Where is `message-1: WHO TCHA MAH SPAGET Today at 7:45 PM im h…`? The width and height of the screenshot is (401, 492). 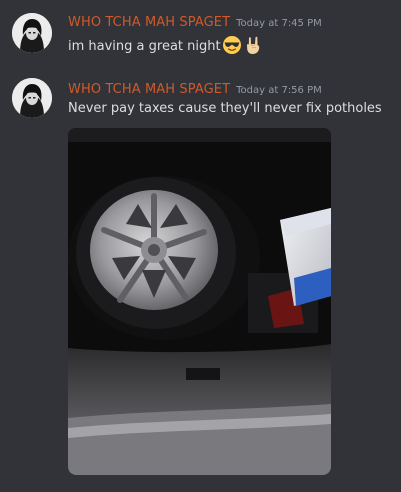
message-1: WHO TCHA MAH SPAGET Today at 7:45 PM im h… is located at coordinates (200, 35).